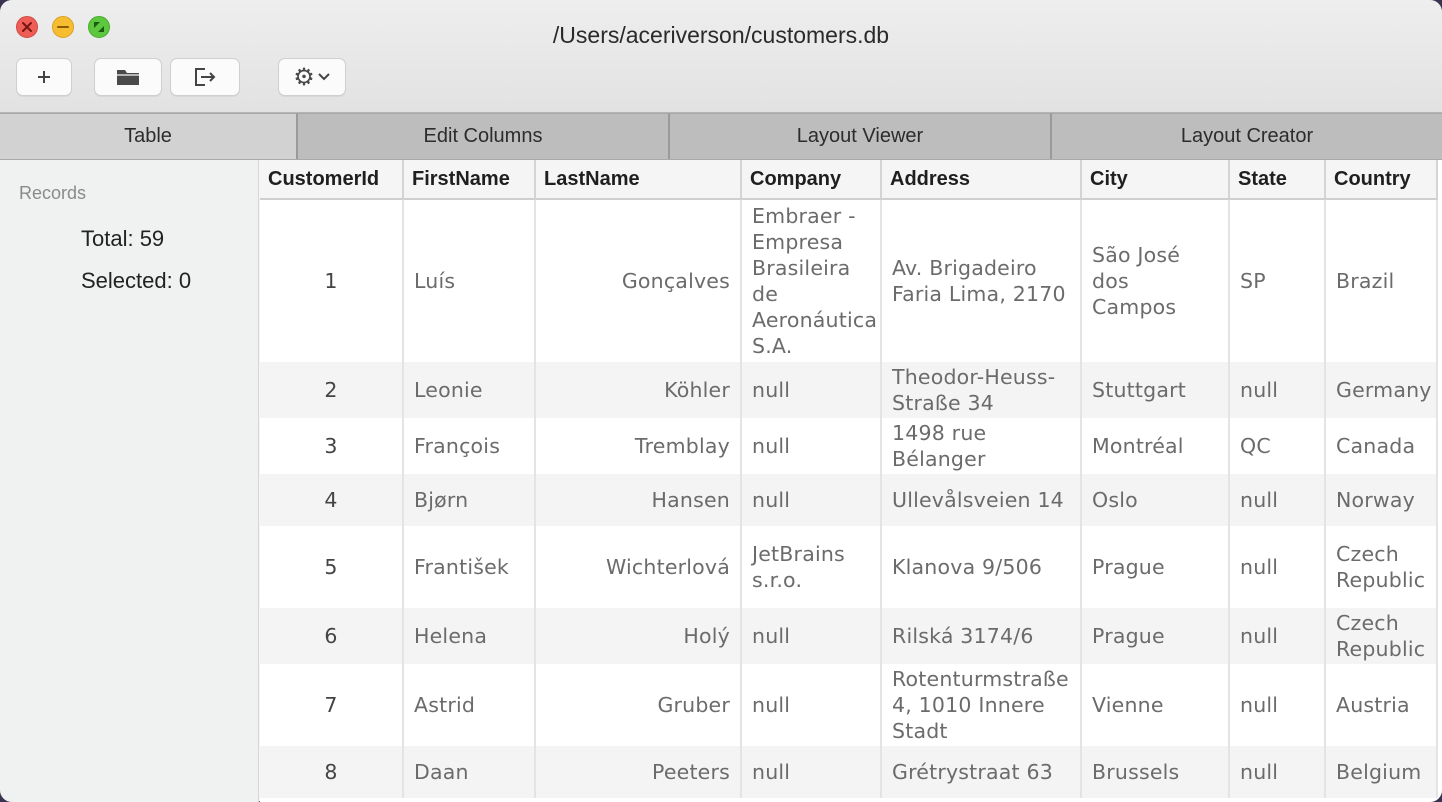 The height and width of the screenshot is (802, 1442). What do you see at coordinates (1278, 446) in the screenshot?
I see `cell-state: QC` at bounding box center [1278, 446].